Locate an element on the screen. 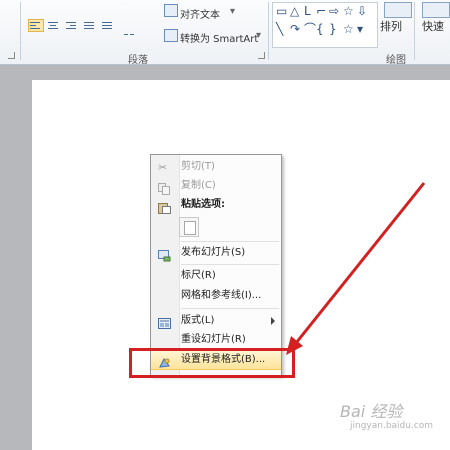 This screenshot has height=450, width=450. annotation-arrow-icon is located at coordinates (356, 268).